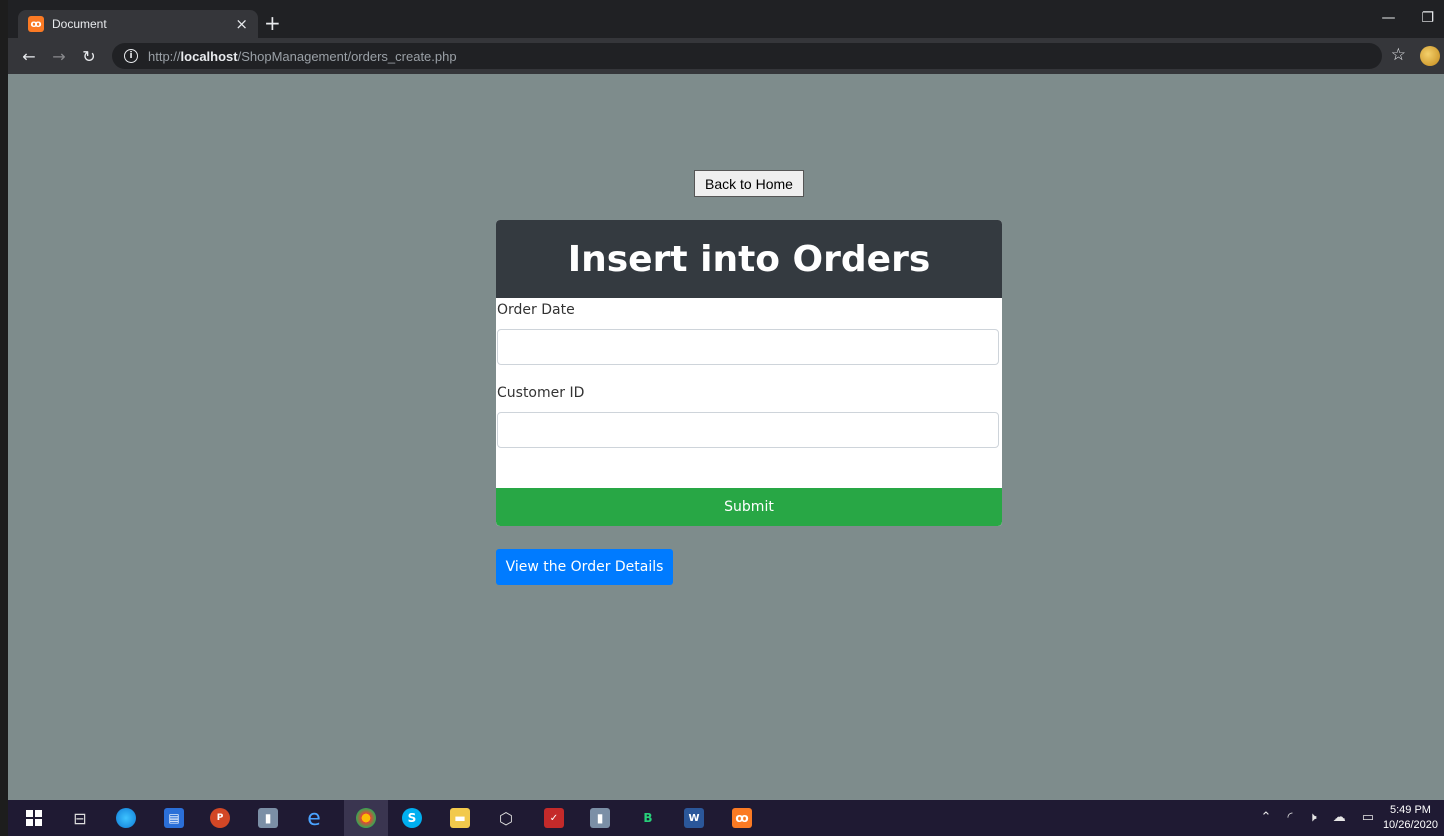  Describe the element at coordinates (460, 818) in the screenshot. I see `file-explorer-icon: ▬` at that location.